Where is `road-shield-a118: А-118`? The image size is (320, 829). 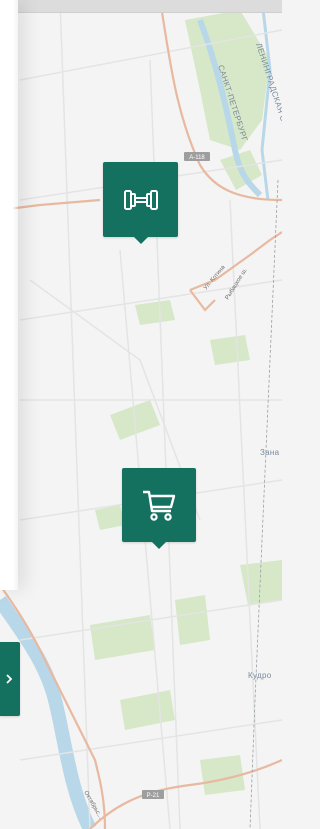 road-shield-a118: А-118 is located at coordinates (197, 156).